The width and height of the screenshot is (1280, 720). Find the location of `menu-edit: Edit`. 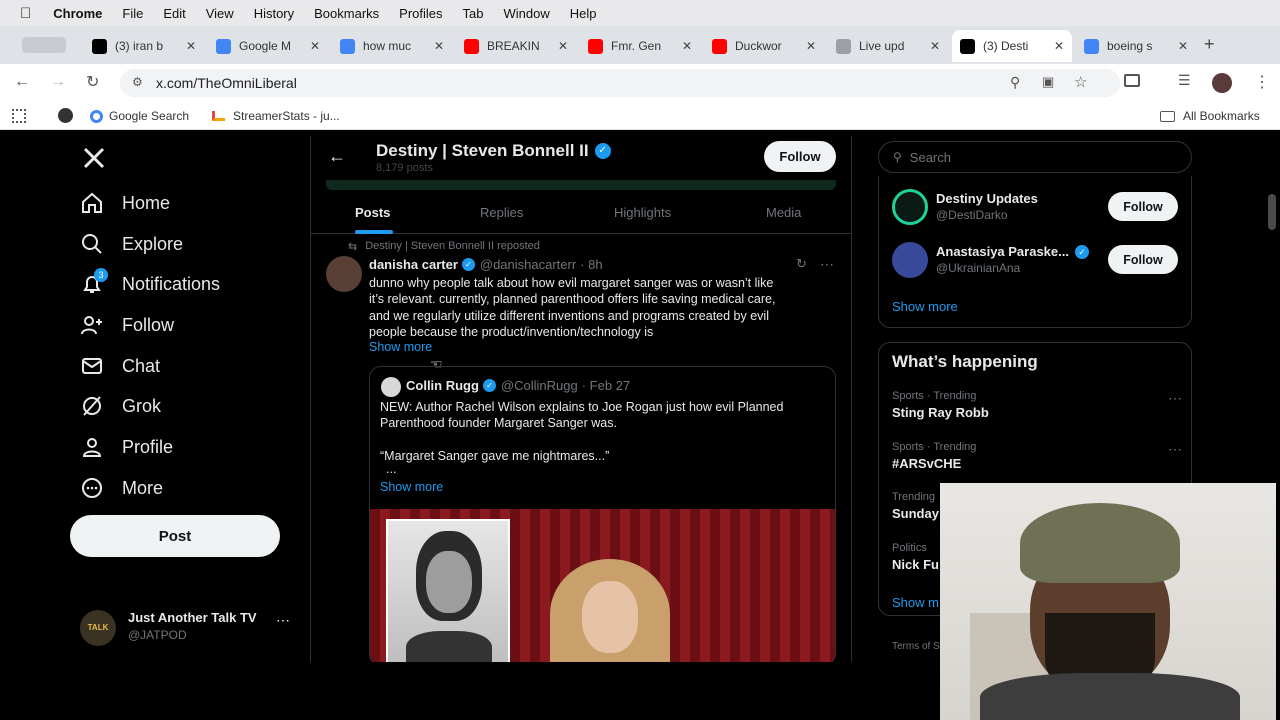

menu-edit: Edit is located at coordinates (174, 13).